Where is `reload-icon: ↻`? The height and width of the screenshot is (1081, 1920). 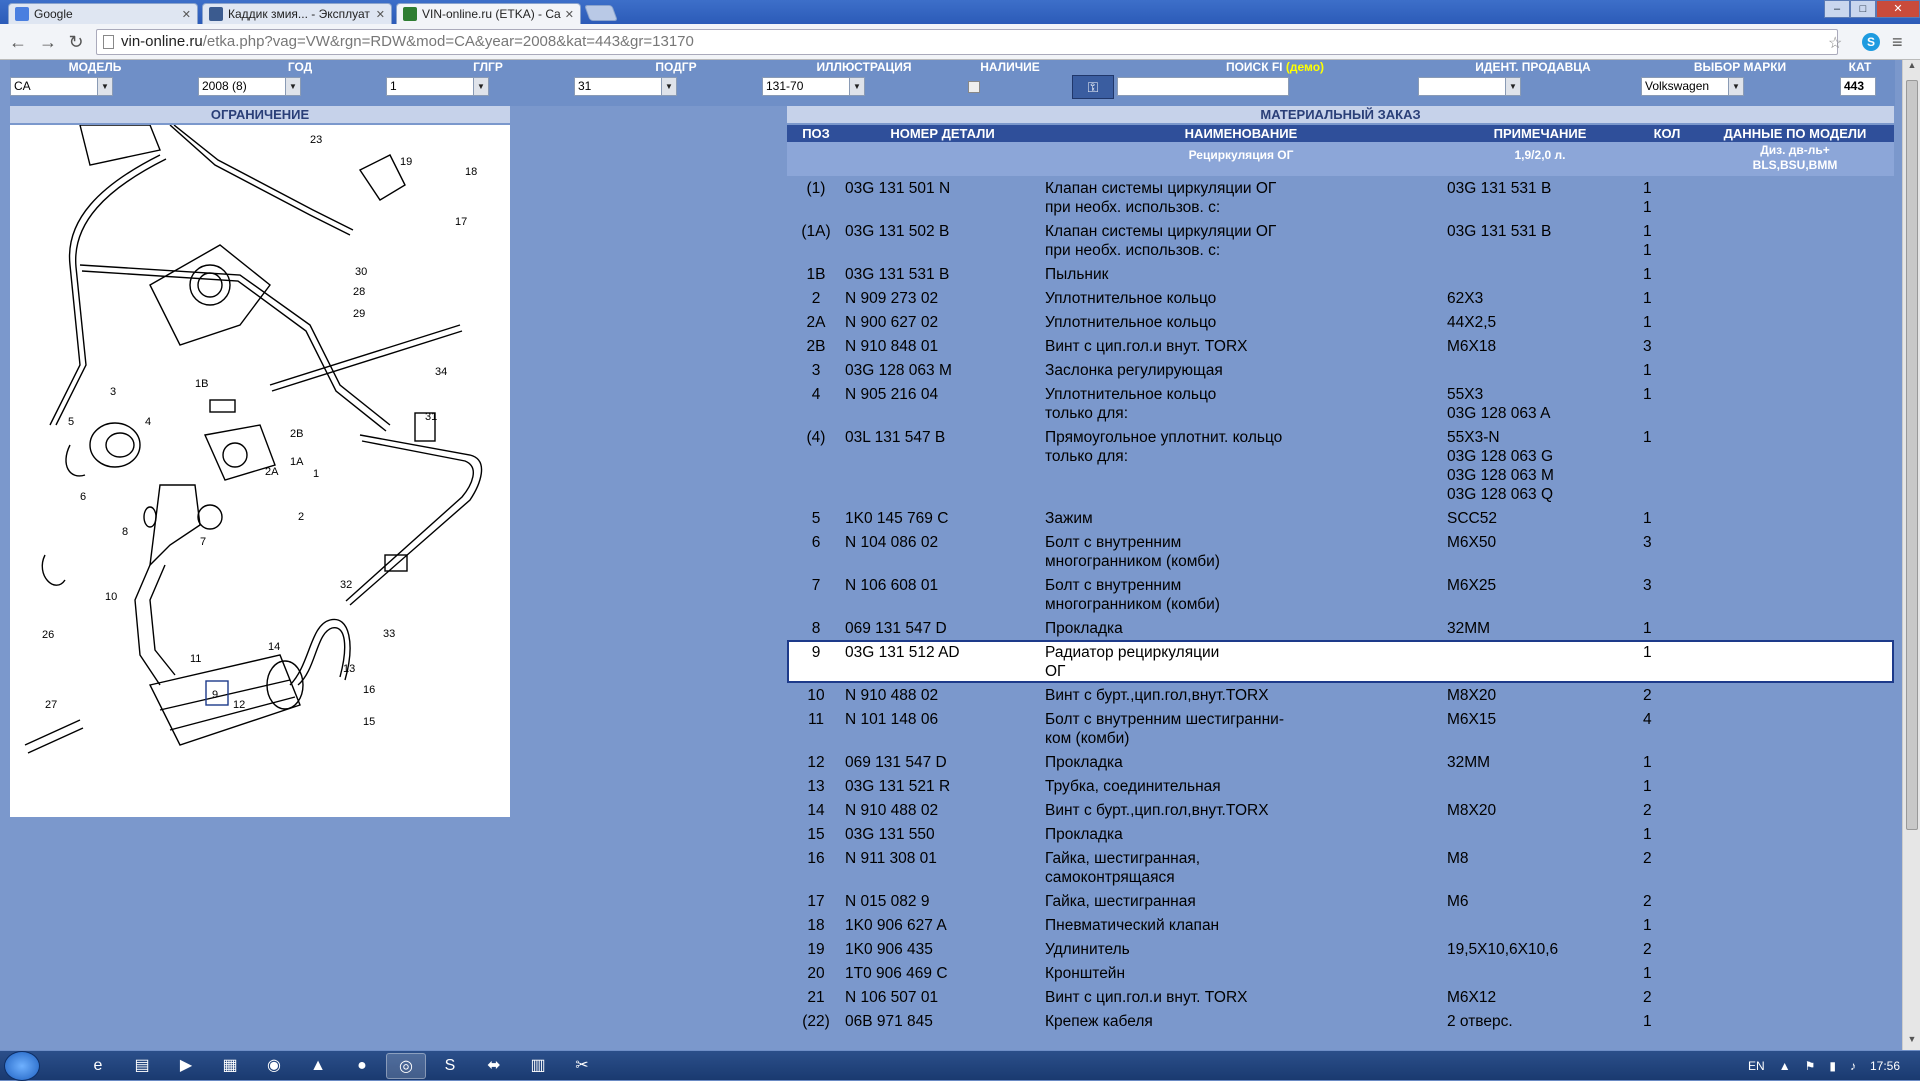
reload-icon: ↻ is located at coordinates (76, 42).